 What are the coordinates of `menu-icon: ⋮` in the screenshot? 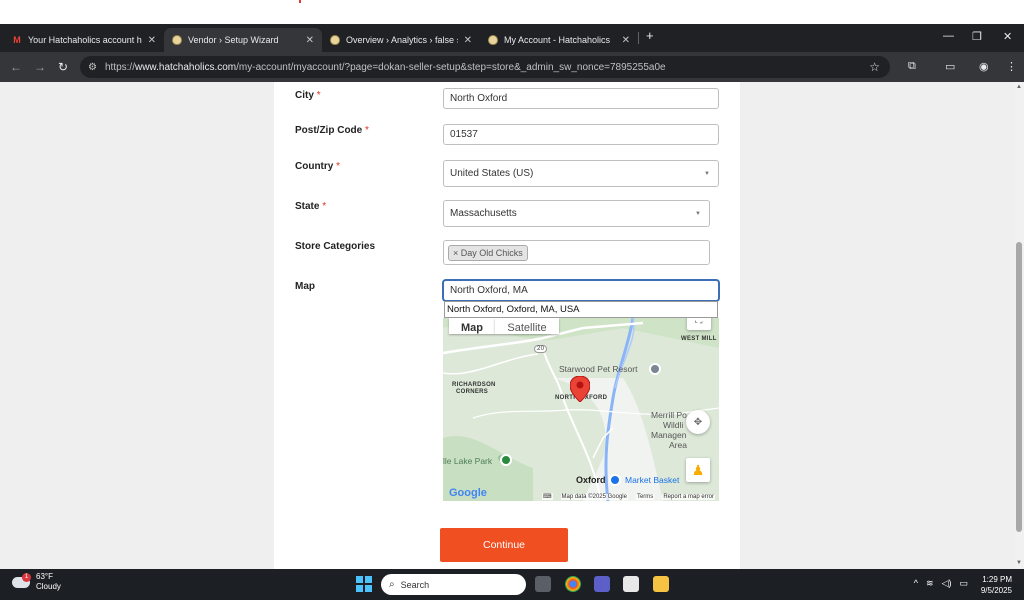 It's located at (1011, 66).